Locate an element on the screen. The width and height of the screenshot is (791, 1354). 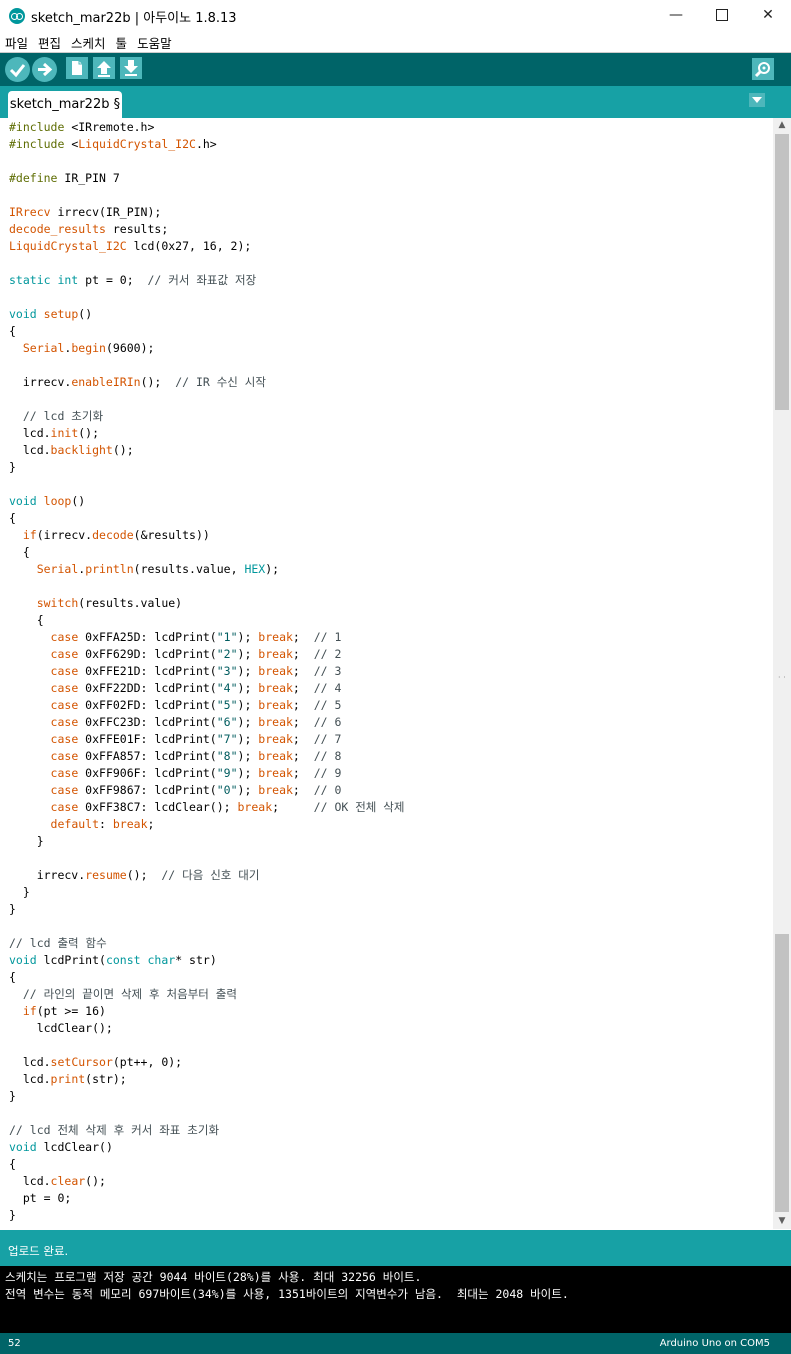
code-token: // 9 is located at coordinates (327, 773).